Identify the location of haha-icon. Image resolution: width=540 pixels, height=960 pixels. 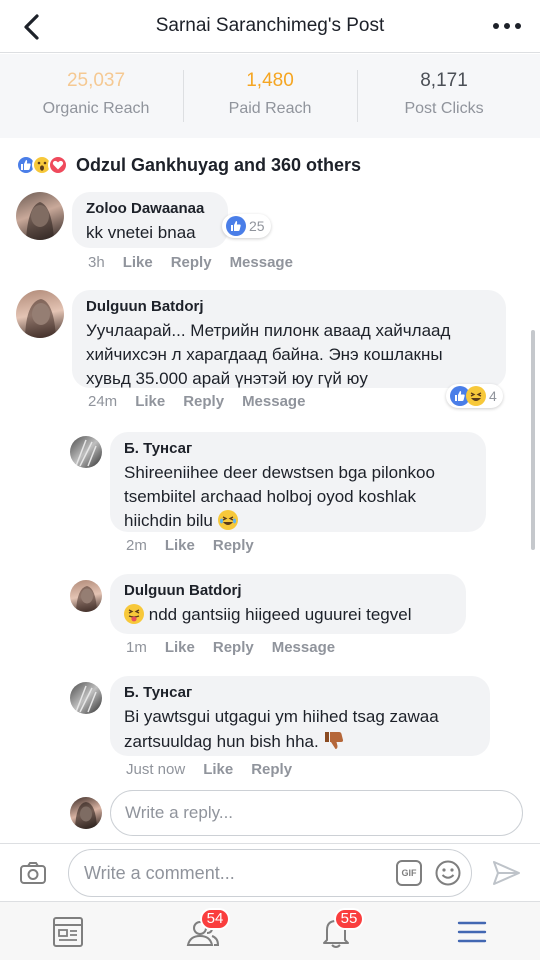
(476, 396).